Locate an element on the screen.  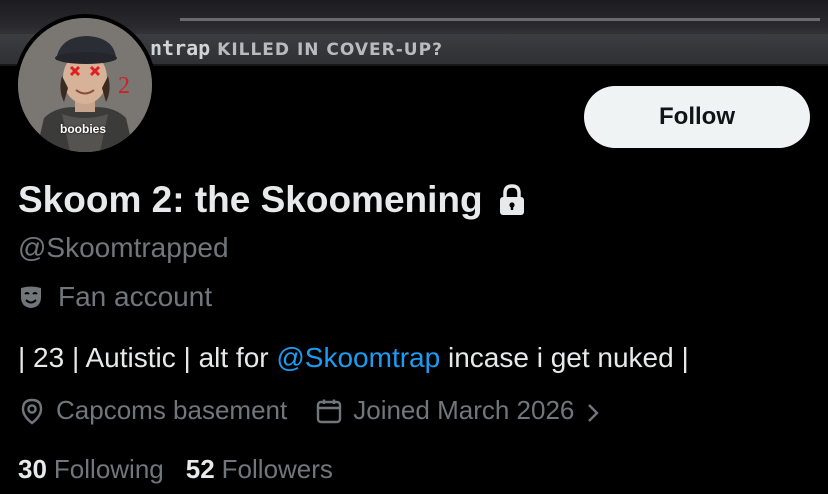
profile-category: Fan account is located at coordinates (115, 297).